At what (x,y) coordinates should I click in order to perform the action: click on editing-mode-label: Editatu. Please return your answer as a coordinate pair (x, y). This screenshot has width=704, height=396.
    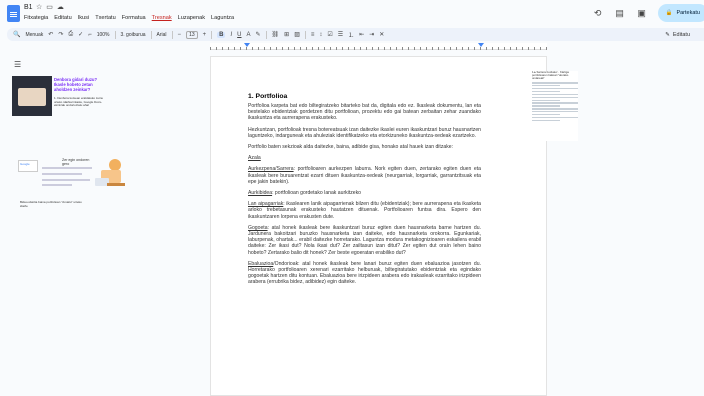
    Looking at the image, I should click on (681, 34).